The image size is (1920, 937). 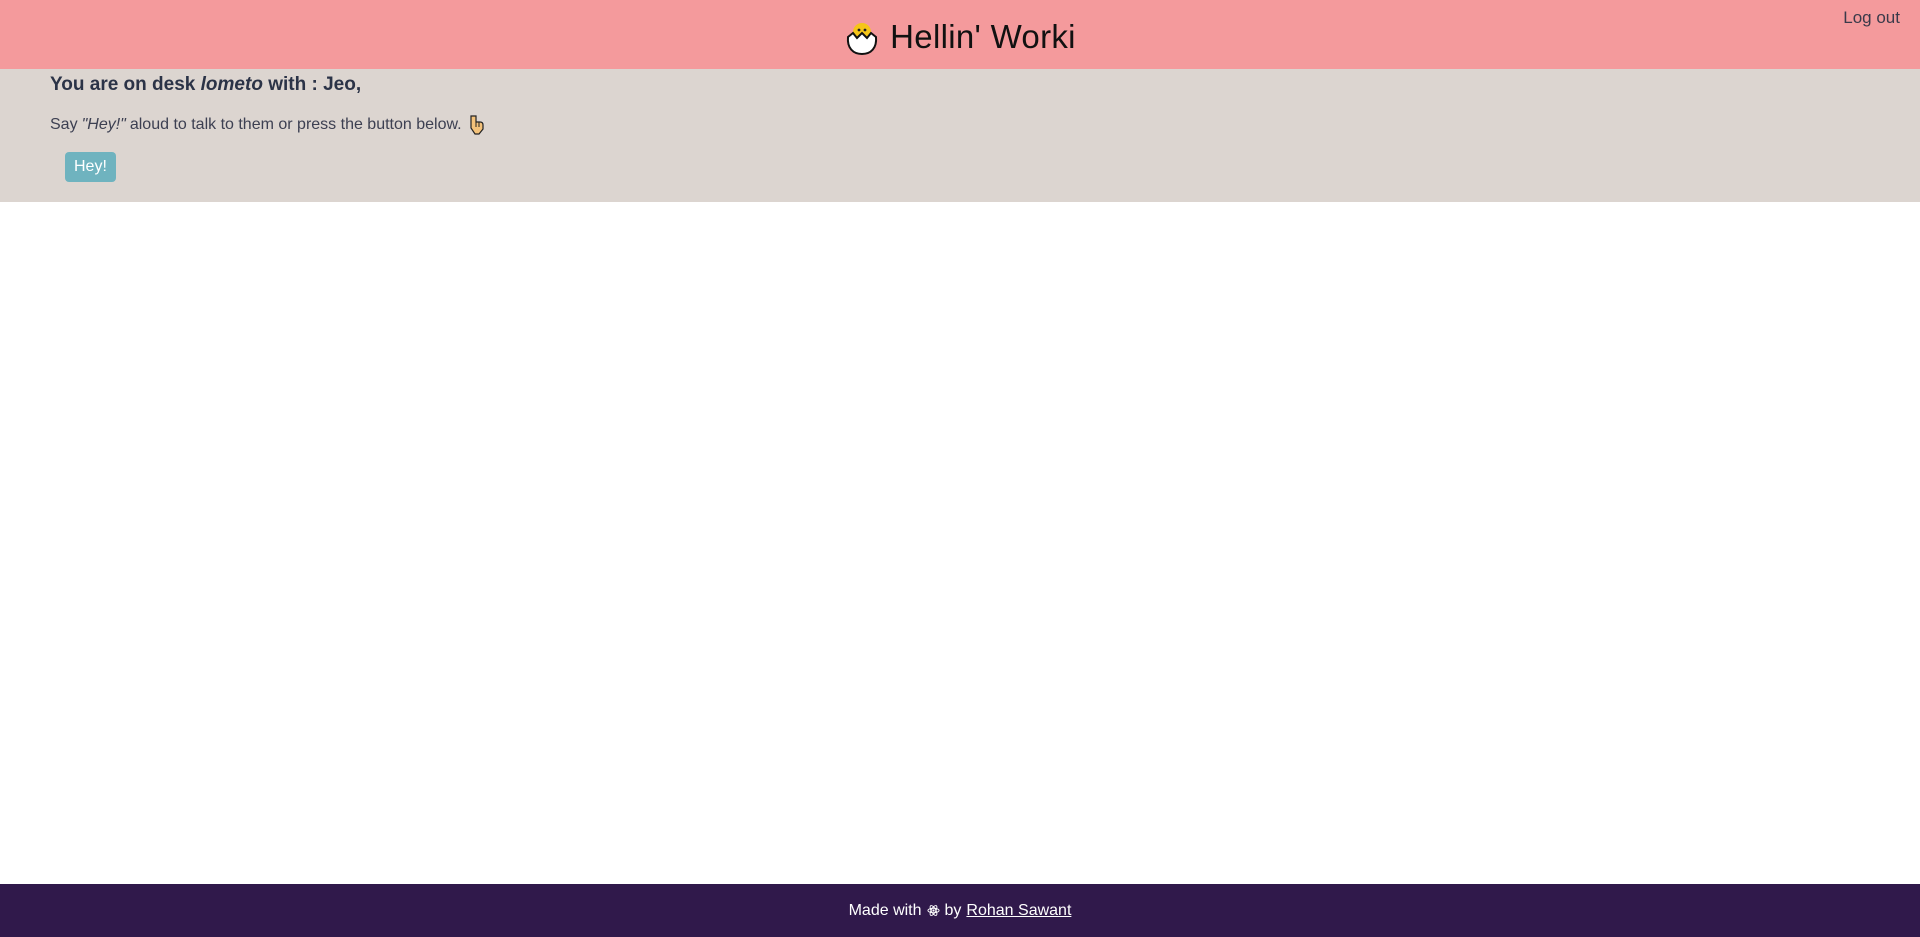 What do you see at coordinates (231, 84) in the screenshot?
I see `desk-name: lometo` at bounding box center [231, 84].